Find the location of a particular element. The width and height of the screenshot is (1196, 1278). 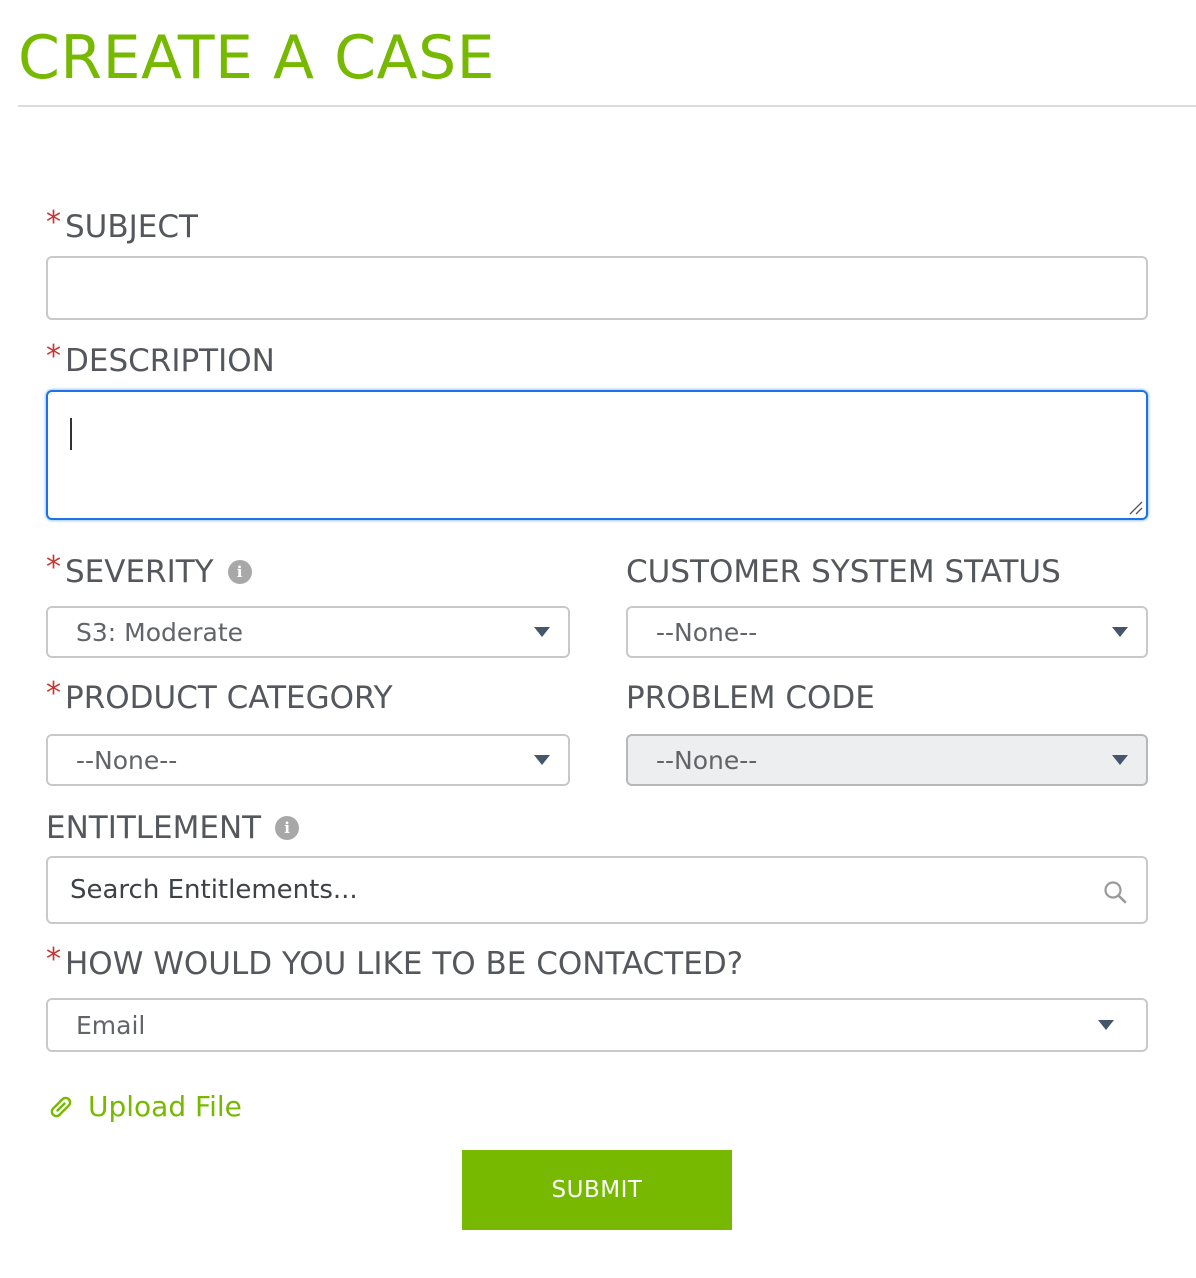

submit-button: SUBMIT is located at coordinates (597, 1190).